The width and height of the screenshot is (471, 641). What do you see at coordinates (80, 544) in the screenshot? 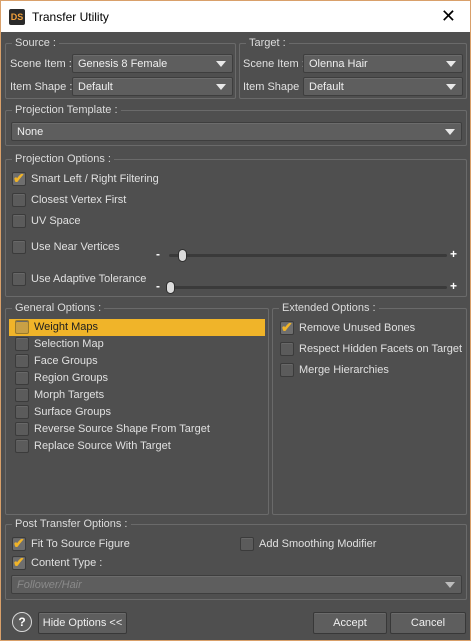
I see `fit-to-source-label: Fit To Source Figure` at bounding box center [80, 544].